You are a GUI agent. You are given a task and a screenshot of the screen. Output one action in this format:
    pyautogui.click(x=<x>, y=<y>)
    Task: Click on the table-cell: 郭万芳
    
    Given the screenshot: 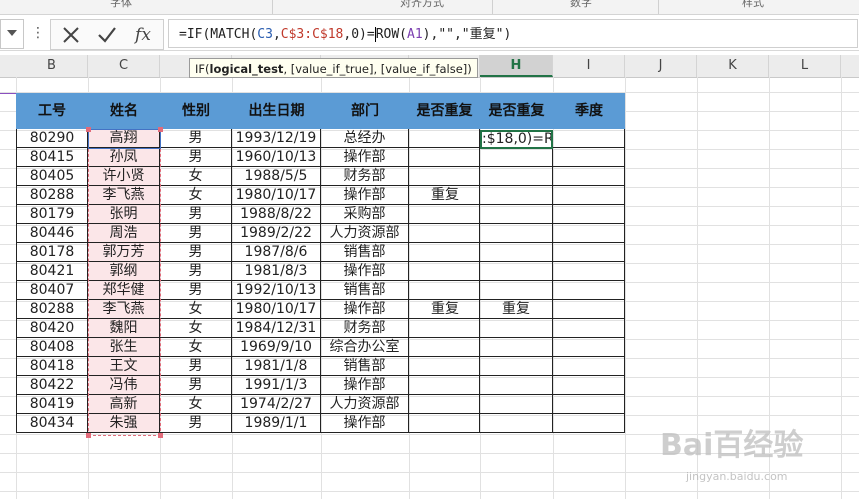 What is the action you would take?
    pyautogui.click(x=124, y=252)
    